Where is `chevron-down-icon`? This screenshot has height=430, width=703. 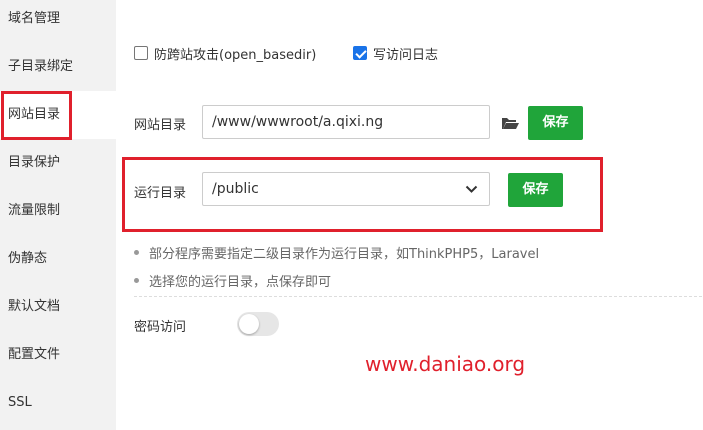
chevron-down-icon is located at coordinates (471, 189).